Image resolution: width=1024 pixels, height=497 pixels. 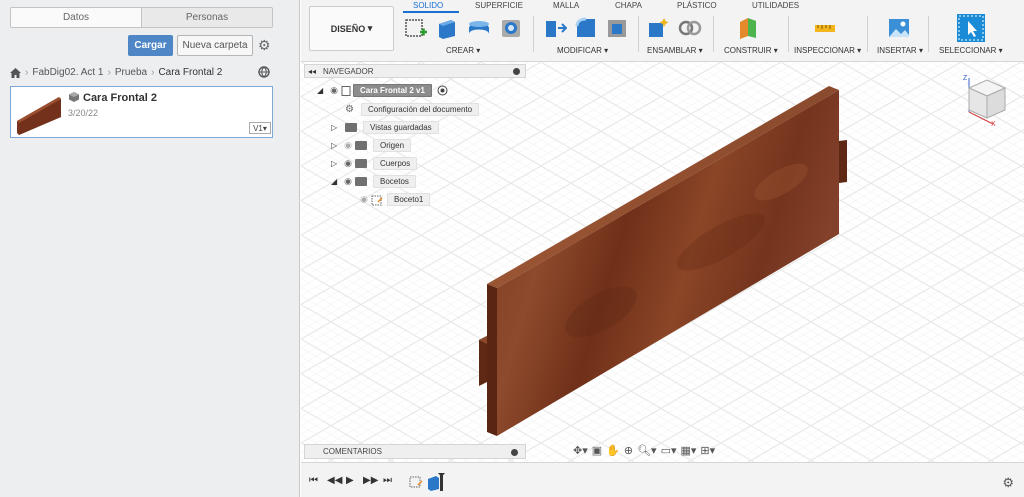 I want to click on tree-item-label: Bocetos, so click(x=394, y=181).